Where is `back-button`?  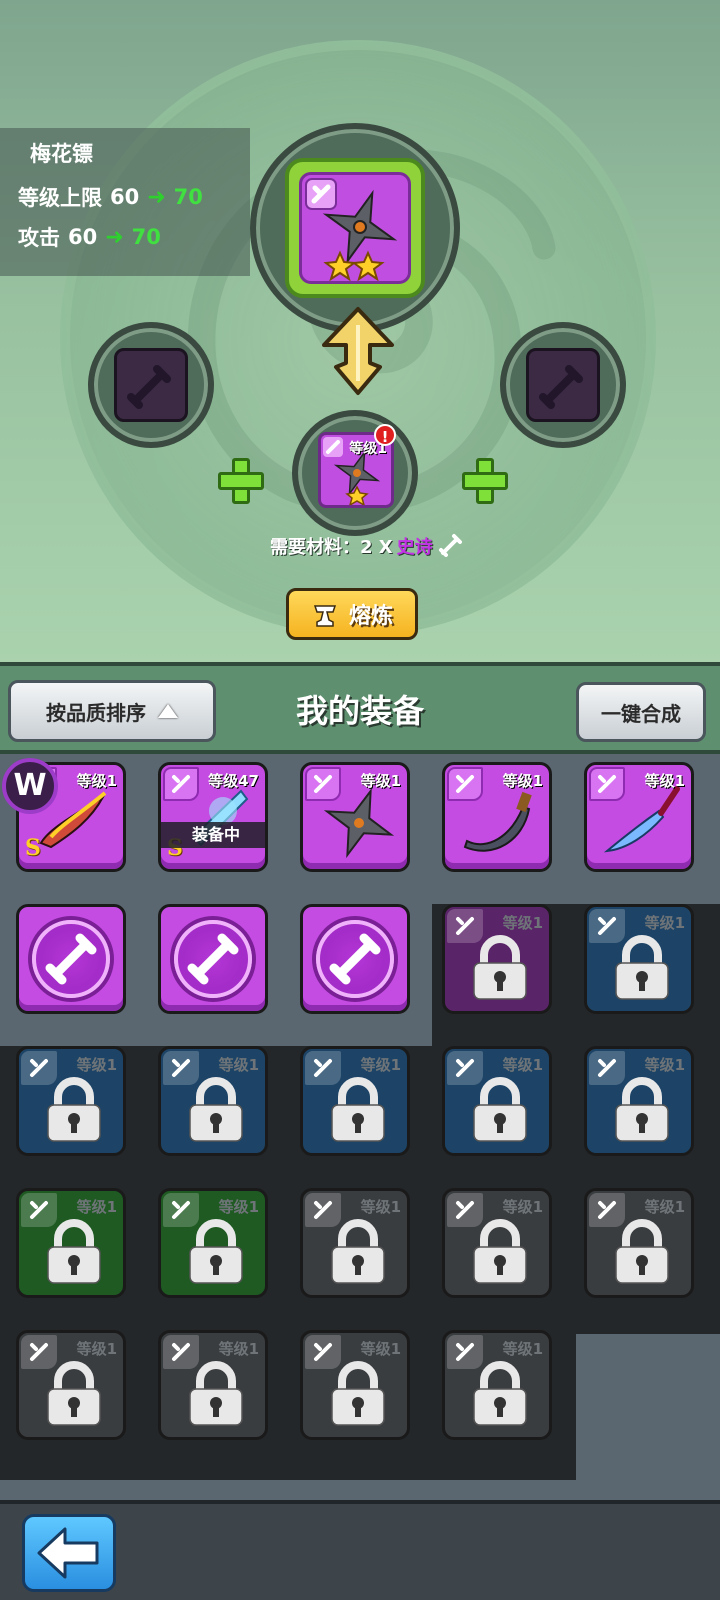 back-button is located at coordinates (69, 1553).